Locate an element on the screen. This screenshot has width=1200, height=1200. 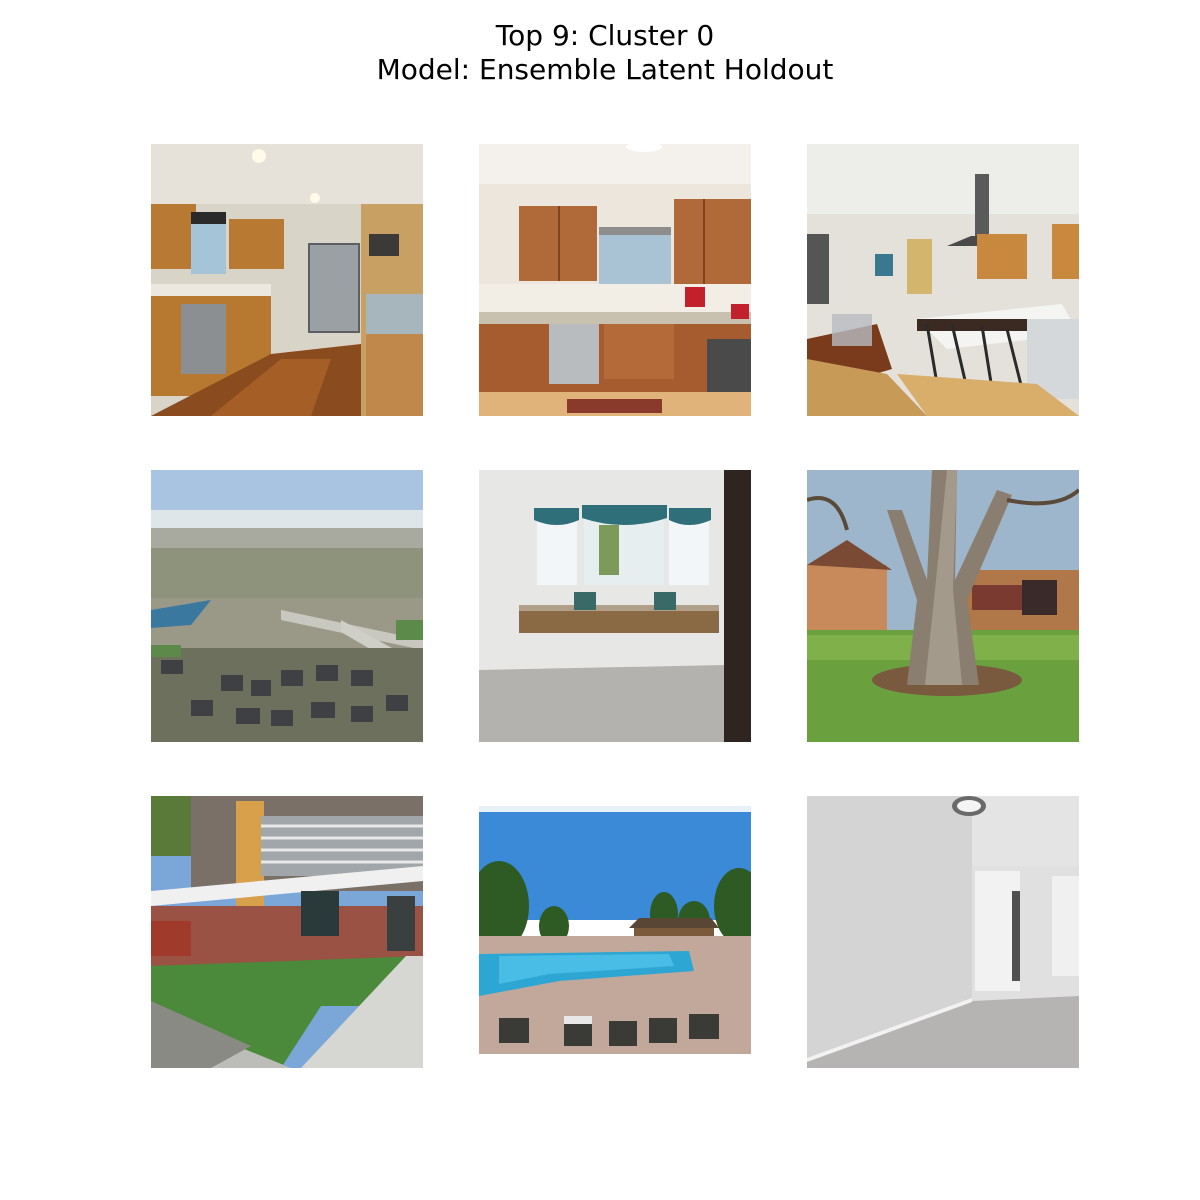
image-open-kitchen-island is located at coordinates (943, 280).